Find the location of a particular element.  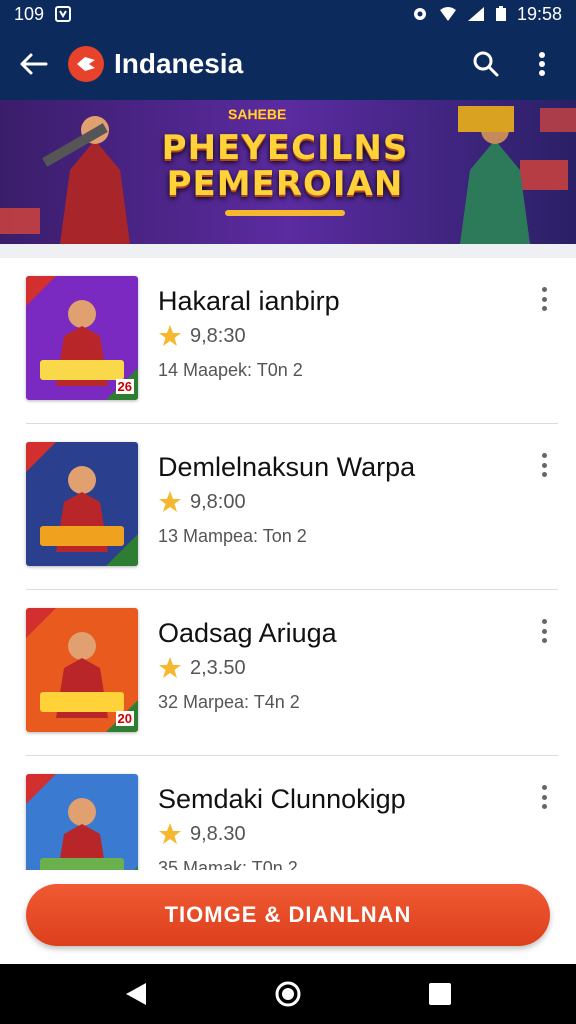

nav-back-icon is located at coordinates (136, 994).